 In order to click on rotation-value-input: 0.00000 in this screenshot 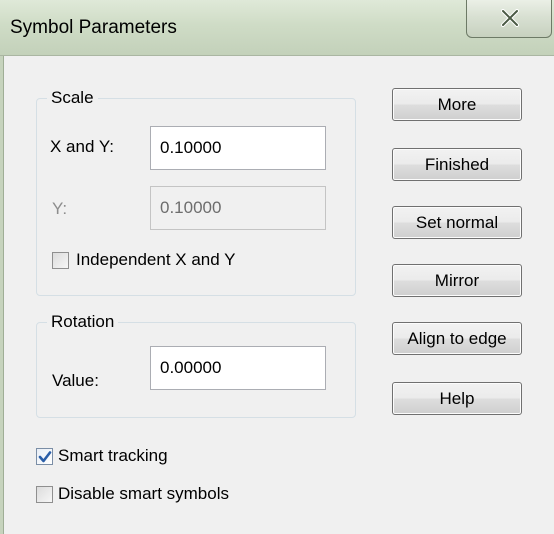, I will do `click(238, 368)`.